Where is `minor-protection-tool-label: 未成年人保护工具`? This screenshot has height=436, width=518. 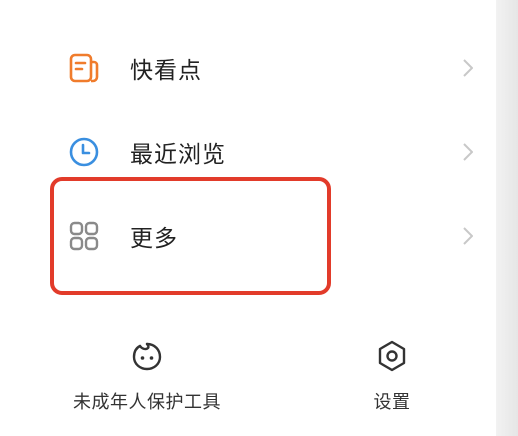 minor-protection-tool-label: 未成年人保护工具 is located at coordinates (147, 402).